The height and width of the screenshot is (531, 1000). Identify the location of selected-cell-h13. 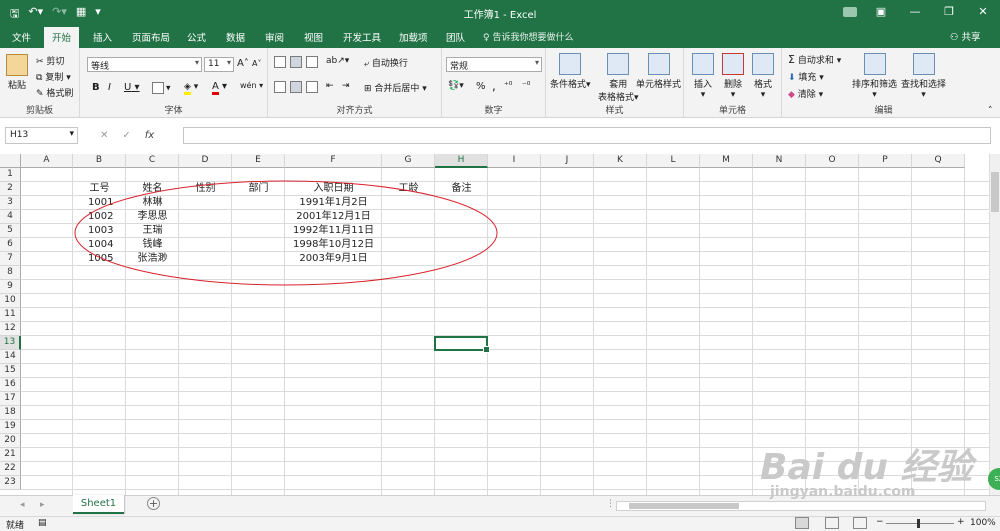
(462, 344).